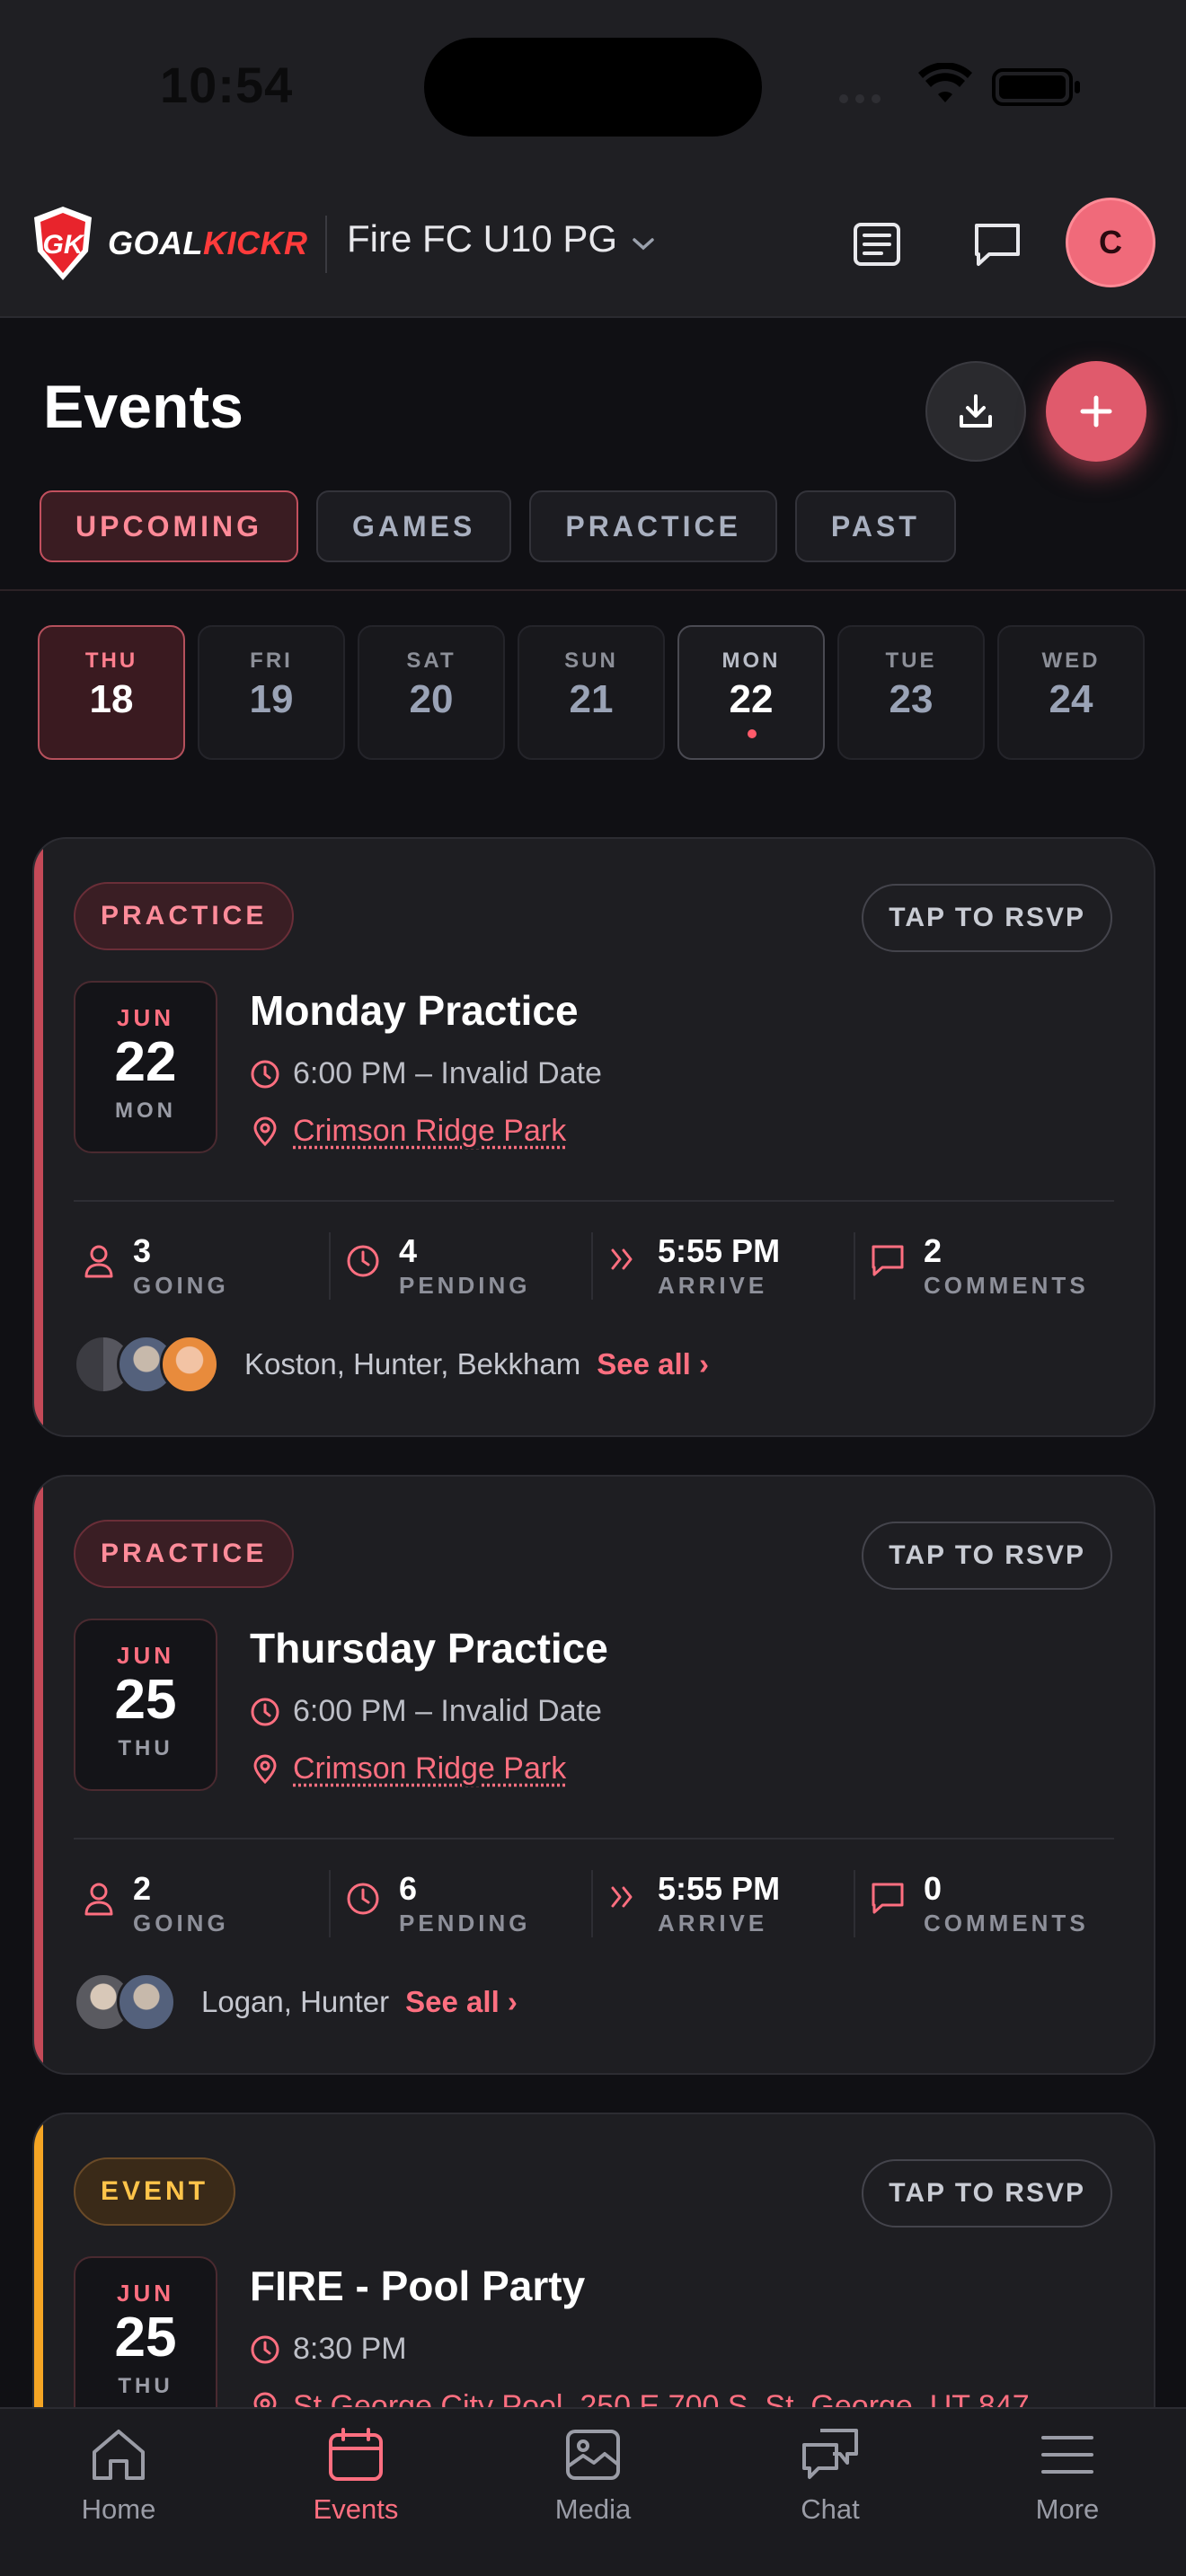  What do you see at coordinates (201, 1903) in the screenshot?
I see `stat-going: 2 GOING` at bounding box center [201, 1903].